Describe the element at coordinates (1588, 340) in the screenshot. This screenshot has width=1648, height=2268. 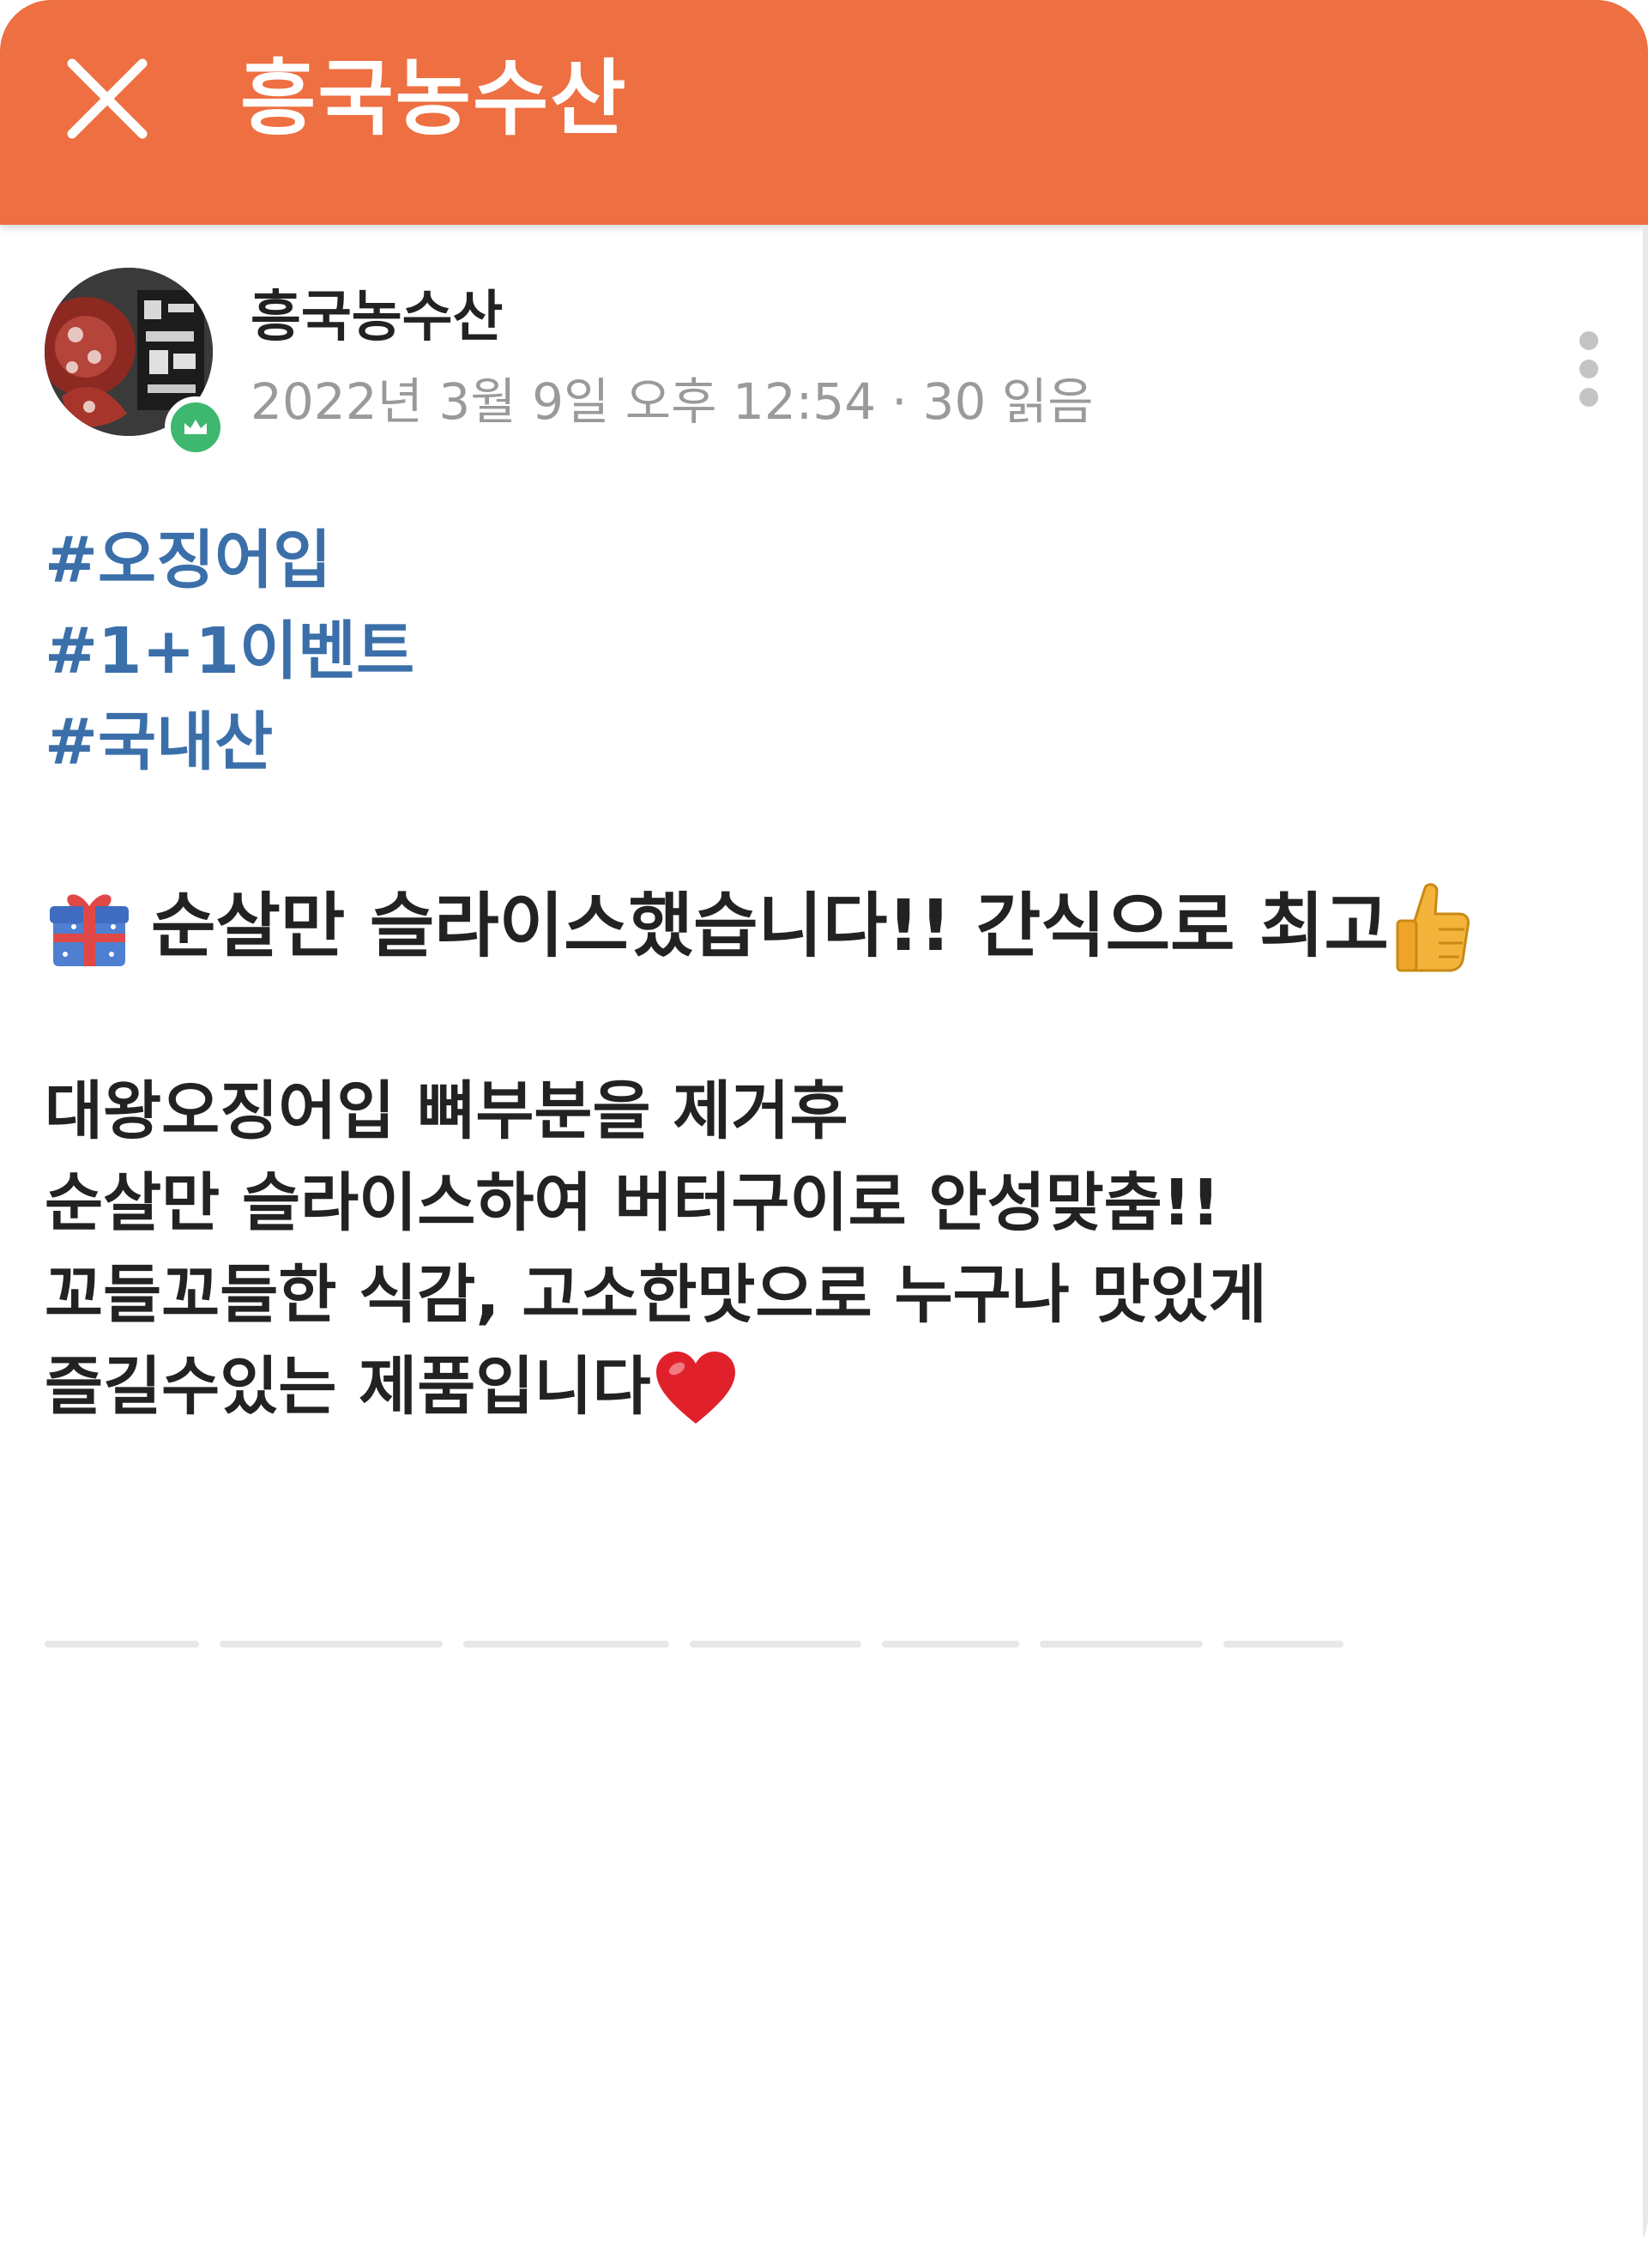
I see `more-vertical-icon` at that location.